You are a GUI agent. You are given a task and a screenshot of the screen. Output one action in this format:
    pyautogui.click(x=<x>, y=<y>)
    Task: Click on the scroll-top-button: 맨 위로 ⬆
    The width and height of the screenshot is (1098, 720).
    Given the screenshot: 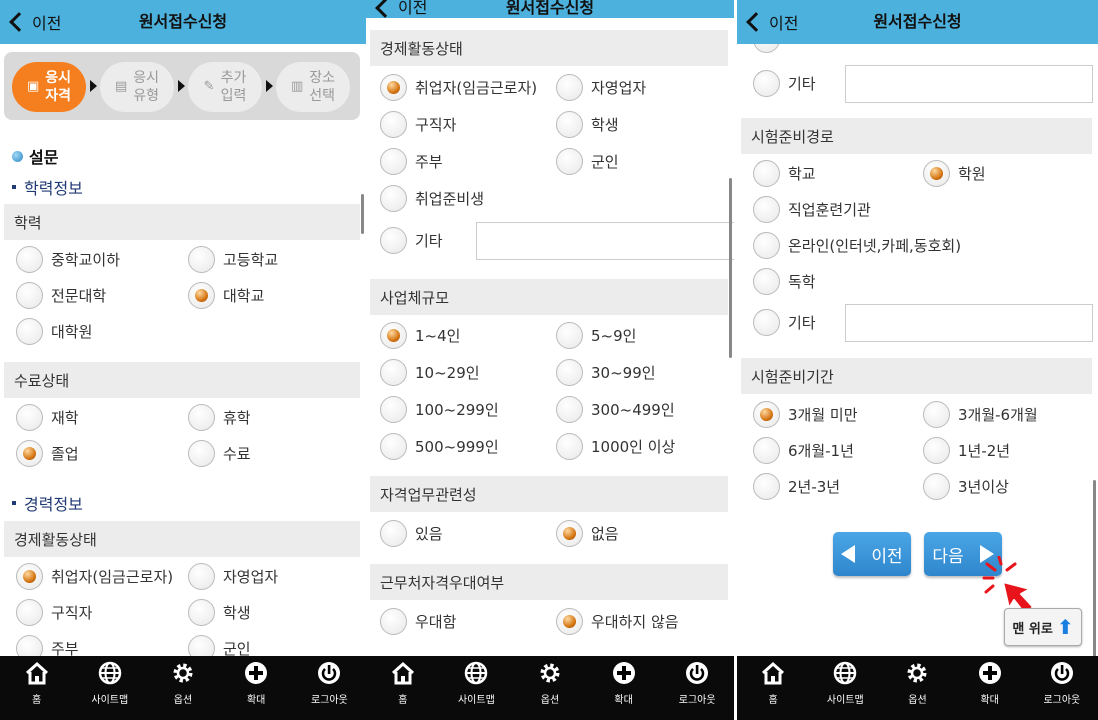 What is the action you would take?
    pyautogui.click(x=1043, y=627)
    